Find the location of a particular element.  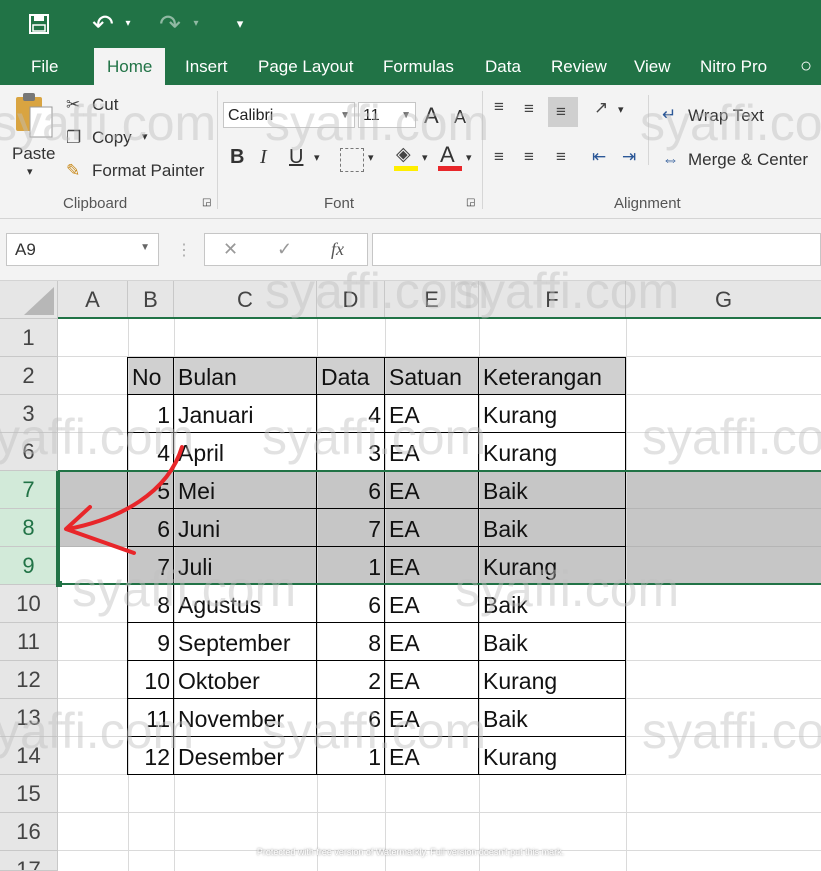

cut-button: Cut is located at coordinates (105, 105).